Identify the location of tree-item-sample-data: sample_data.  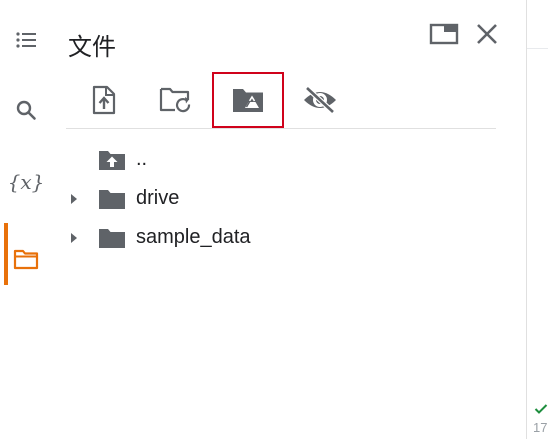
(289, 237).